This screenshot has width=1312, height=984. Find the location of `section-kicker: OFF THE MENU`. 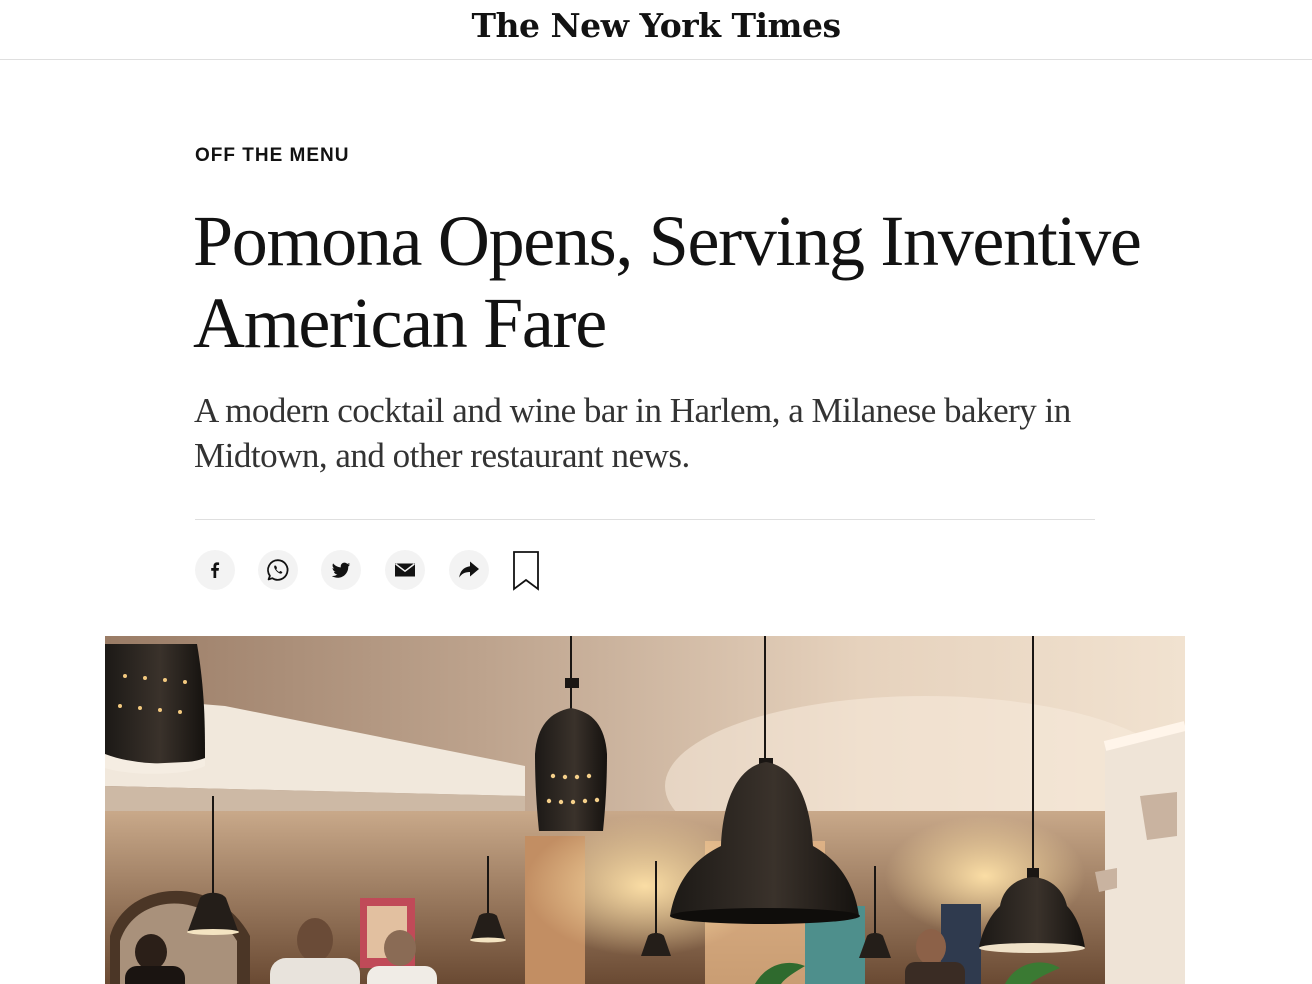

section-kicker: OFF THE MENU is located at coordinates (272, 156).